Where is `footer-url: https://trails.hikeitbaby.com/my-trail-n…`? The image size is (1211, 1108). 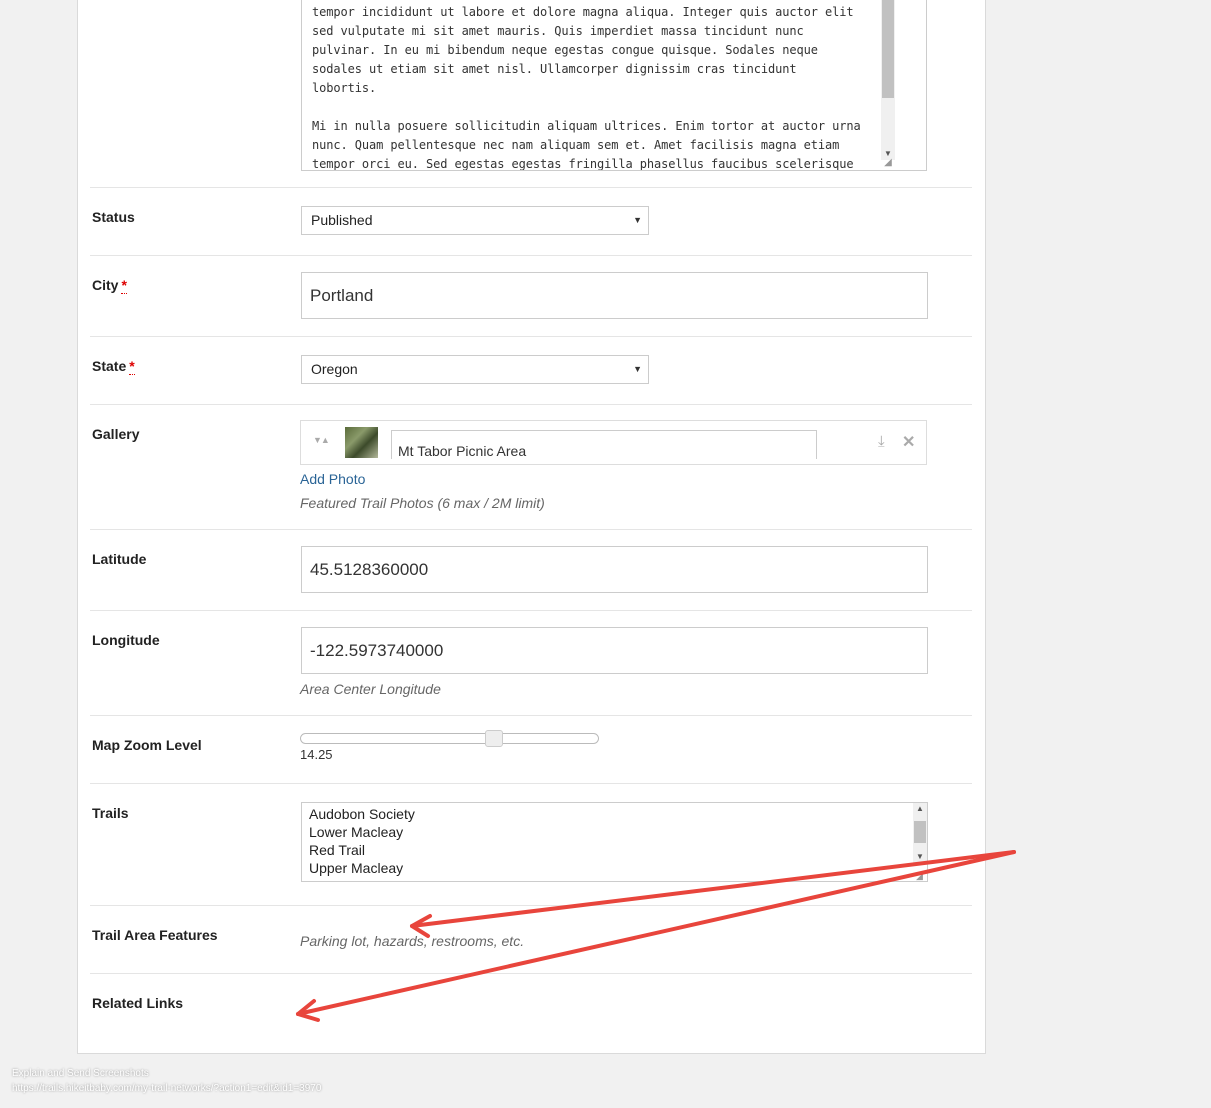
footer-url: https://trails.hikeitbaby.com/my-trail-n… is located at coordinates (167, 1088).